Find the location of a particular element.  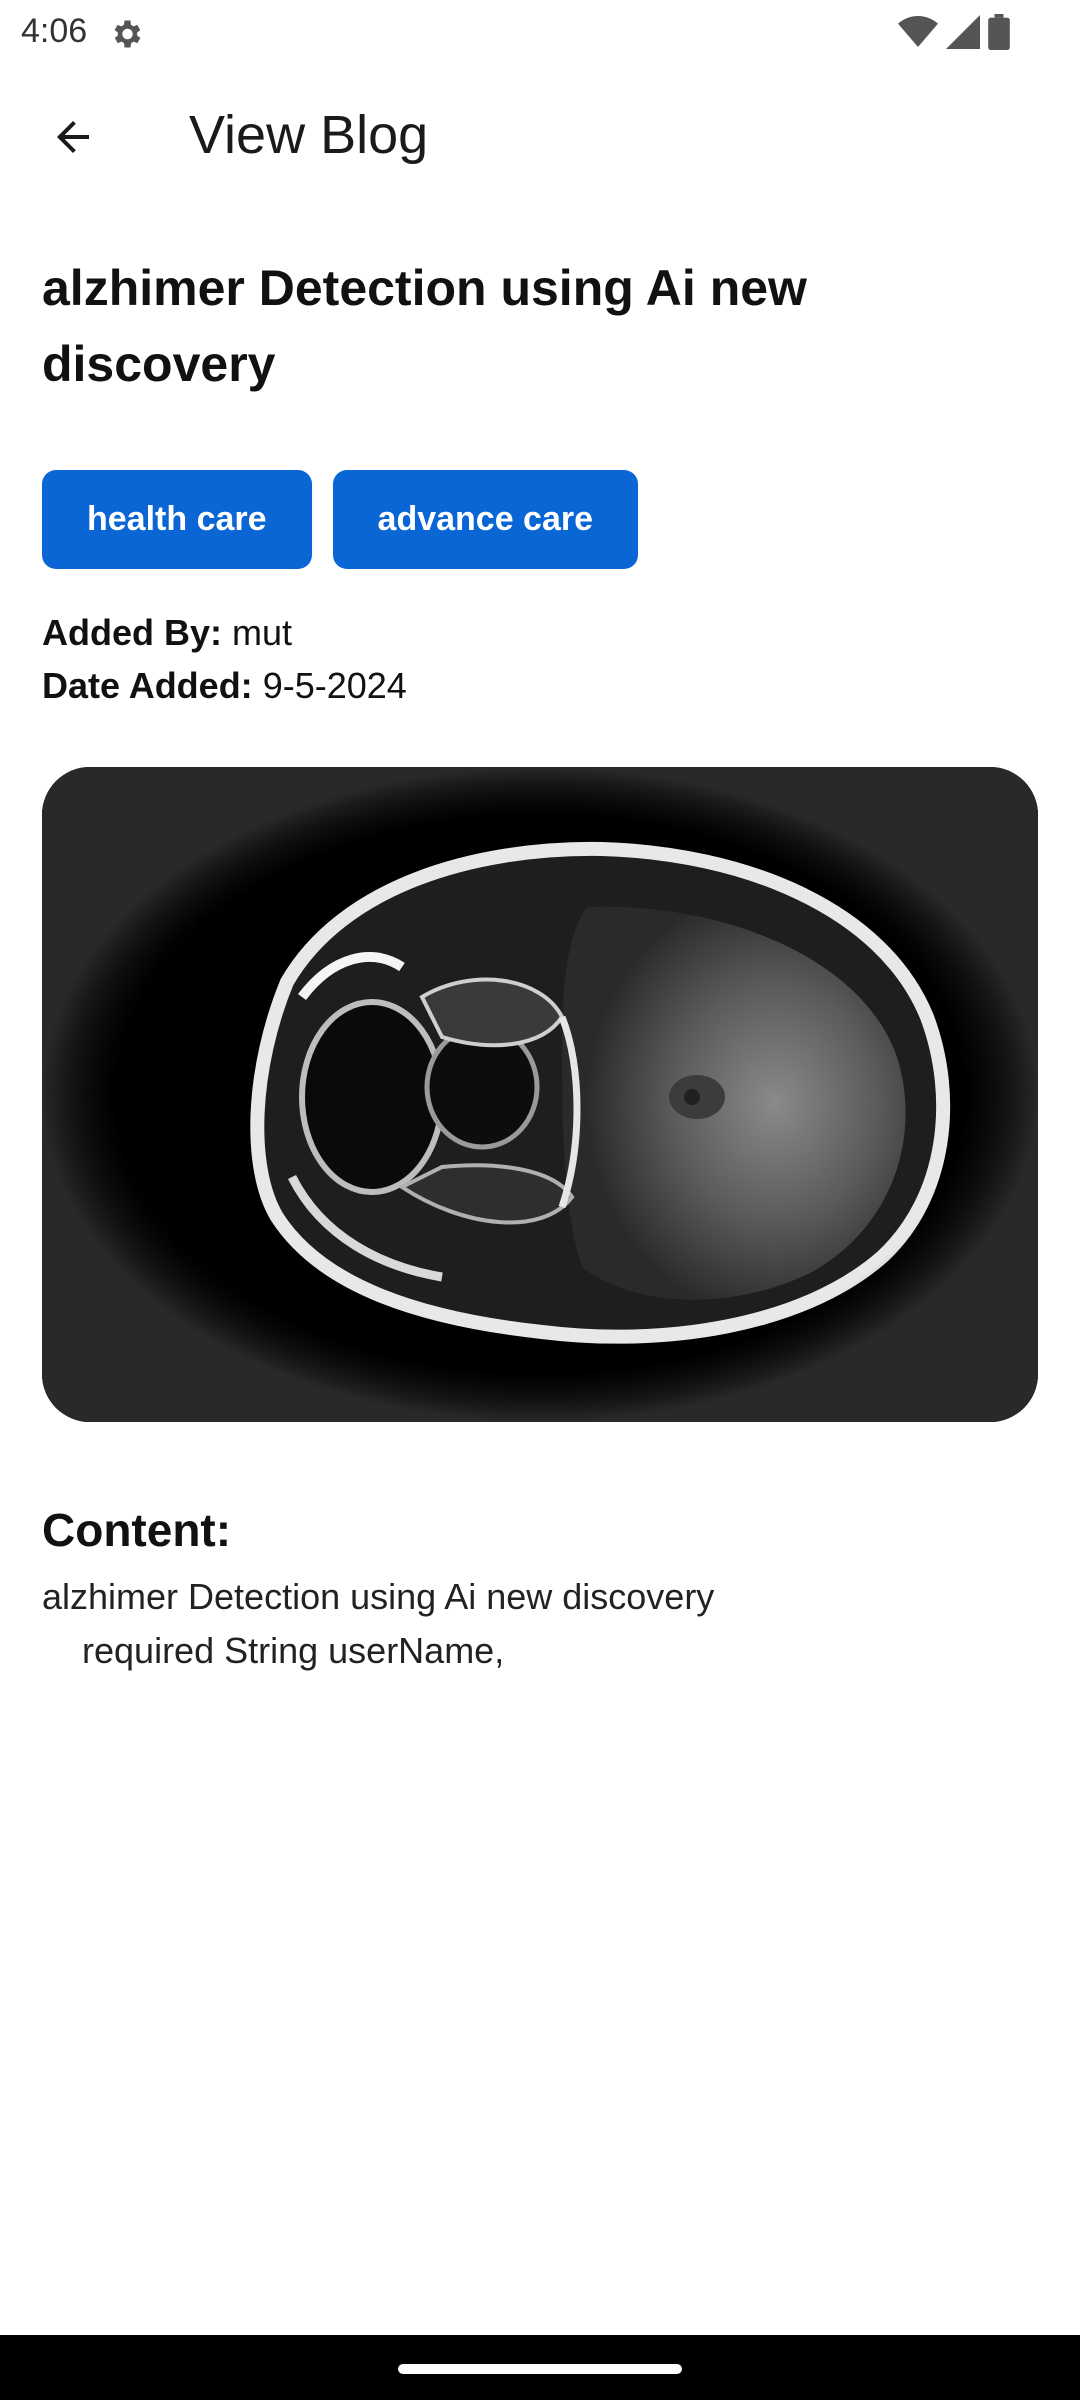

added-by-row: Added By: mut is located at coordinates (167, 633).